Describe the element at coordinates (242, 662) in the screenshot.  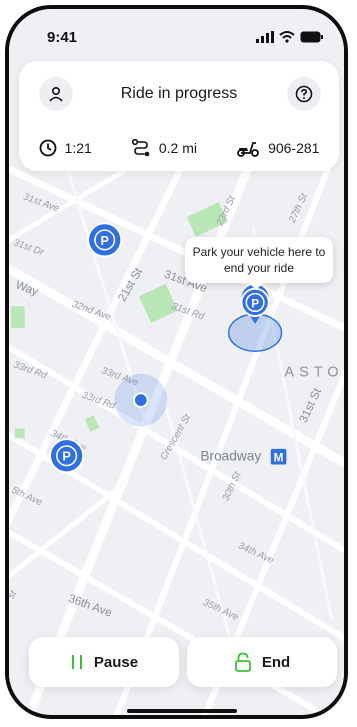
I see `lock-icon` at that location.